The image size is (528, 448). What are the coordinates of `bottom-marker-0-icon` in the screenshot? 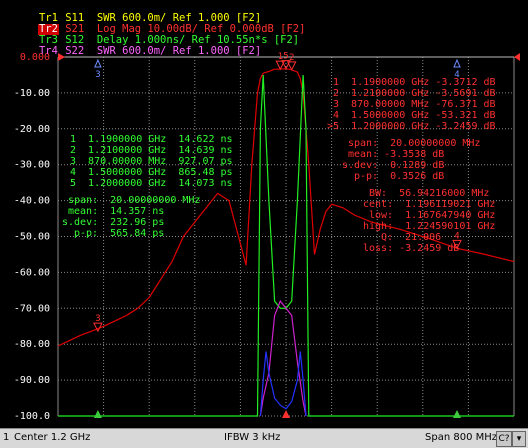 It's located at (97, 414).